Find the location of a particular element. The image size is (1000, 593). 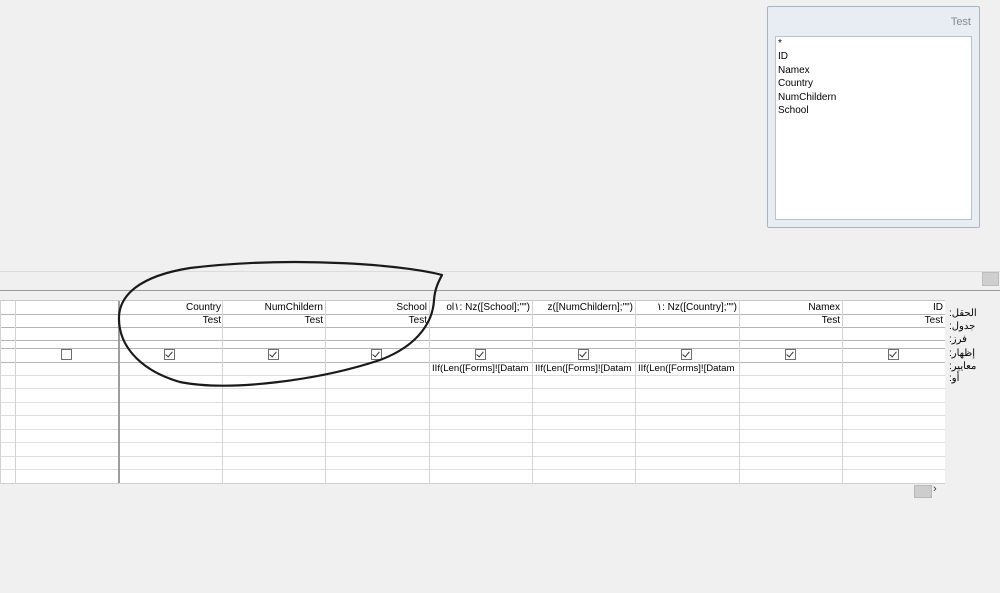

row-label-or: أو: is located at coordinates (954, 378).